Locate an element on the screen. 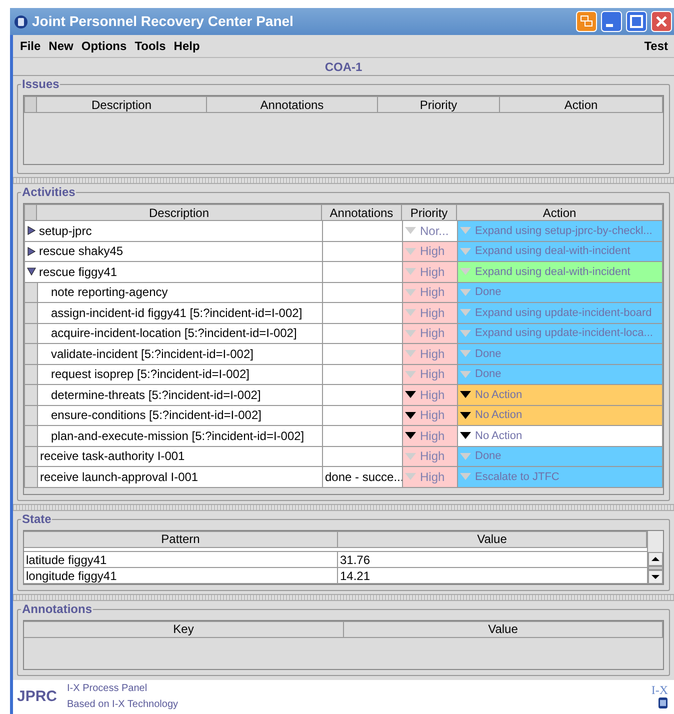 The height and width of the screenshot is (714, 674). table-cell: determine-threats [5:?incident-id=I-002] is located at coordinates (179, 395).